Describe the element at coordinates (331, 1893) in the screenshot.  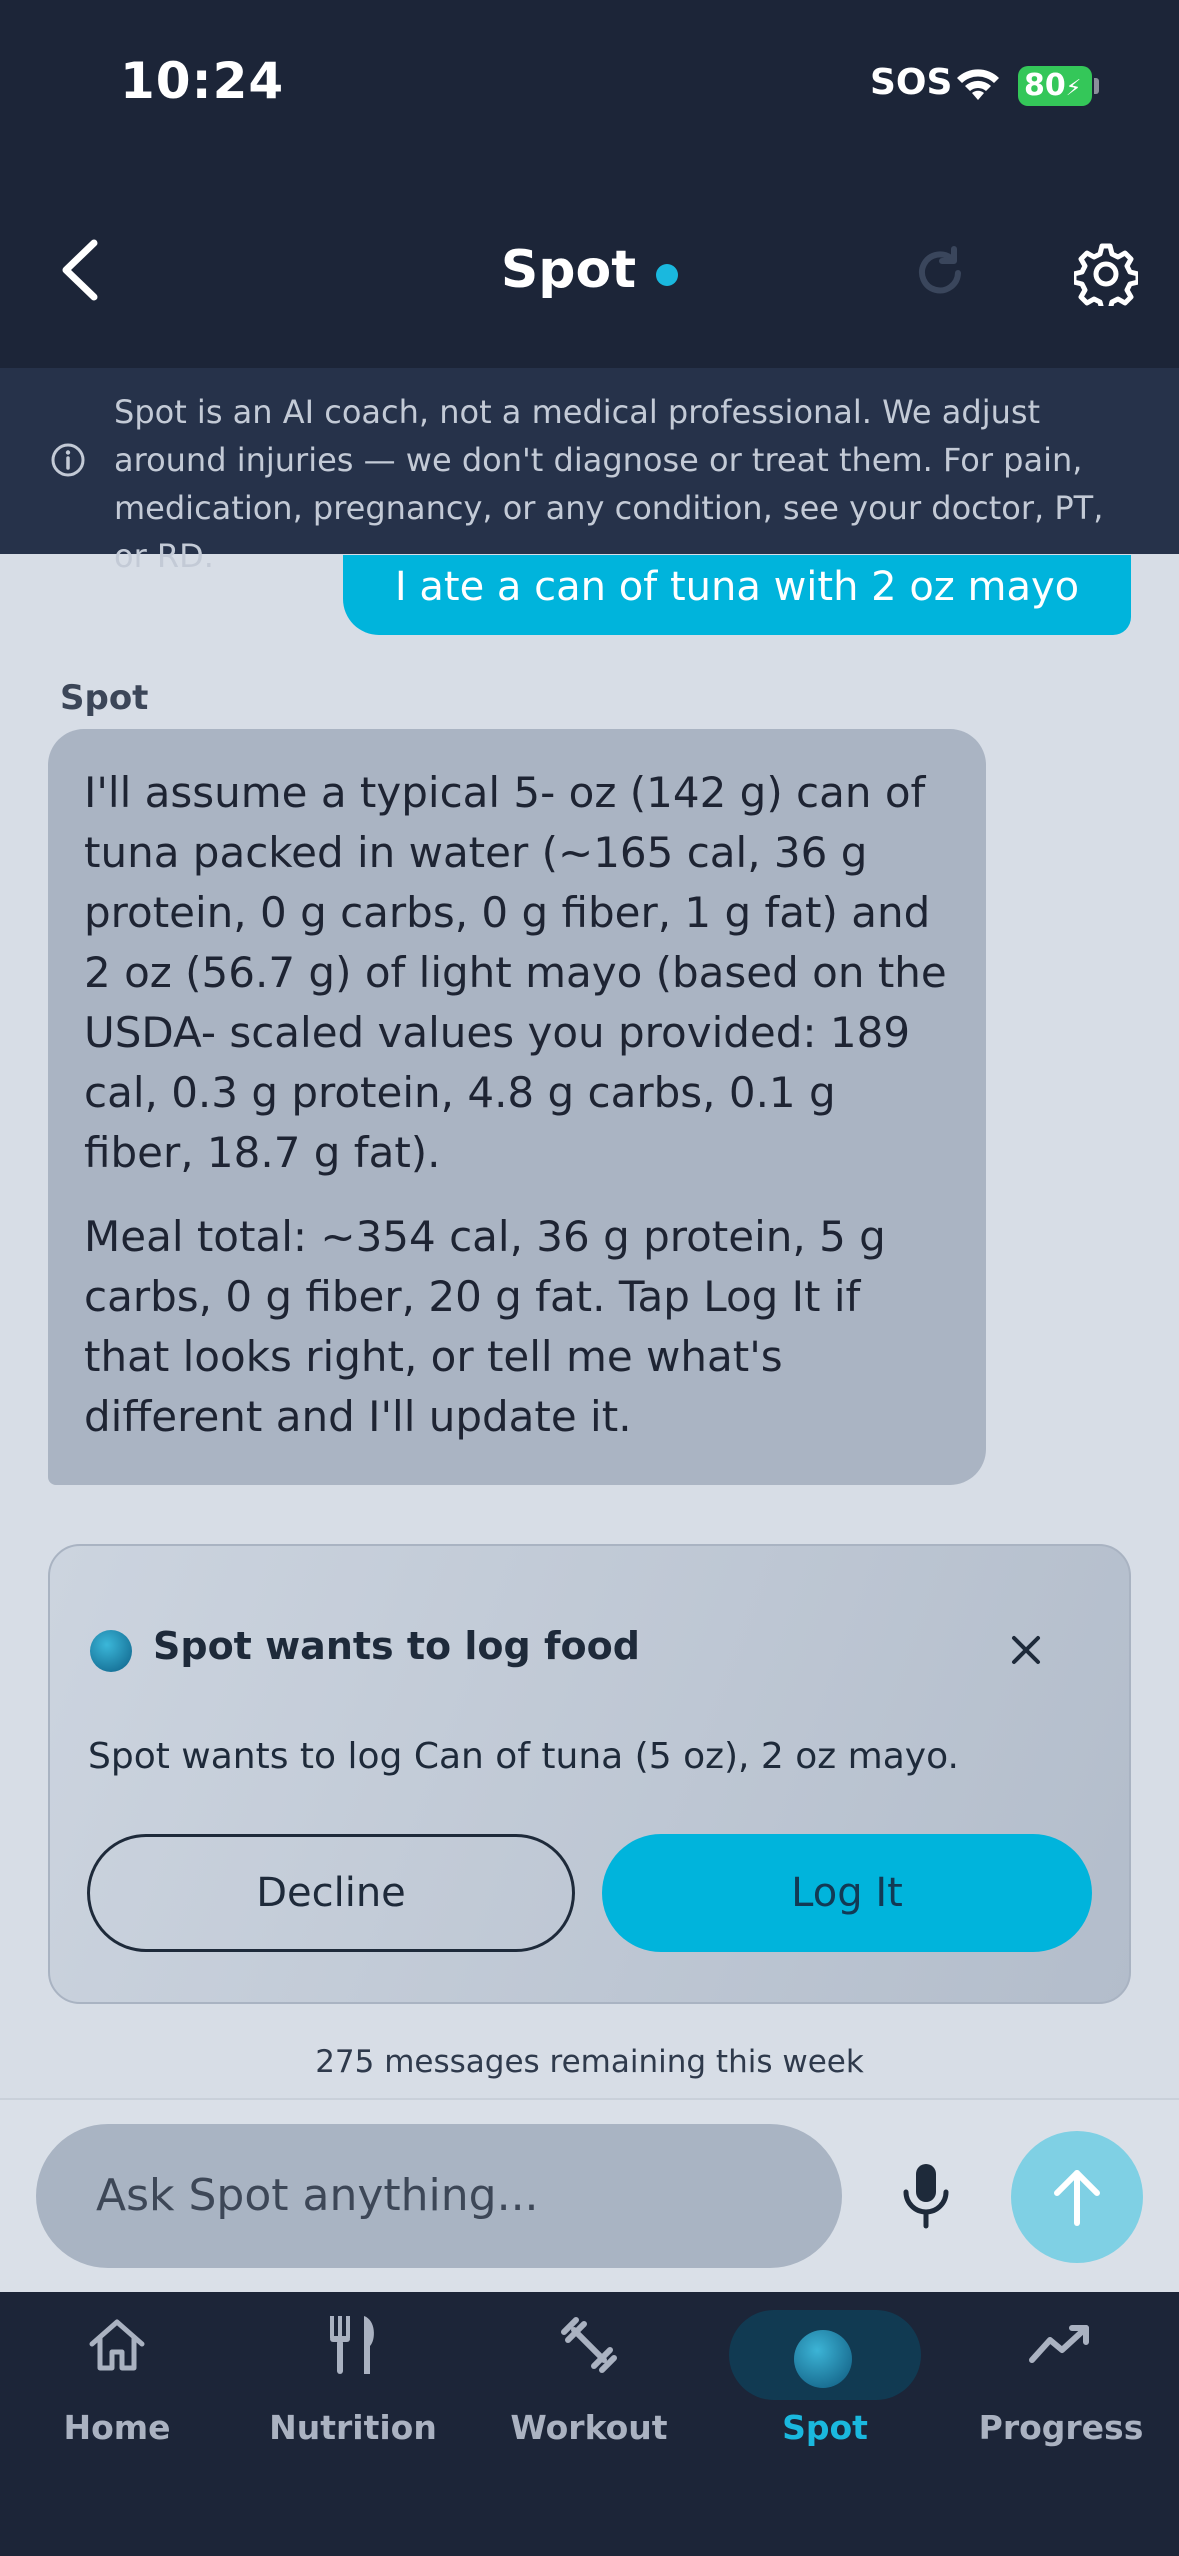
I see `decline-button: Decline` at that location.